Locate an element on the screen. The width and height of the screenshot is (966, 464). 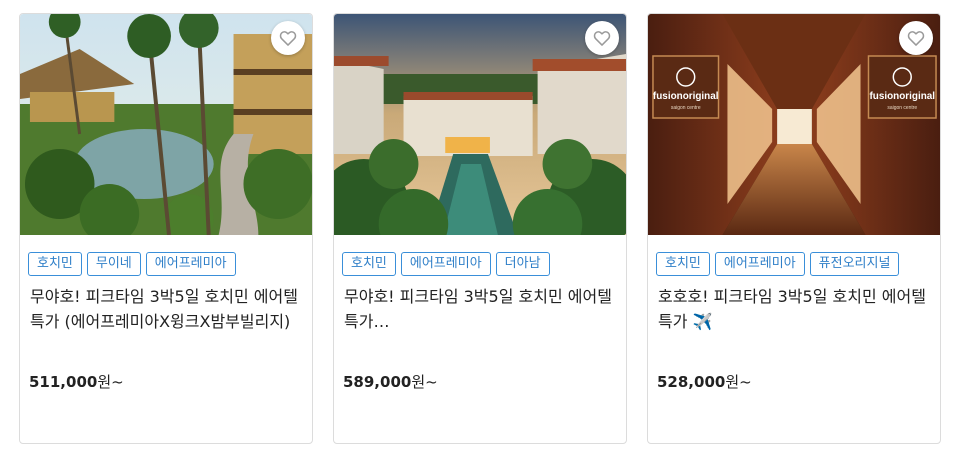
sign-text-right: fusionoriginal is located at coordinates (902, 96).